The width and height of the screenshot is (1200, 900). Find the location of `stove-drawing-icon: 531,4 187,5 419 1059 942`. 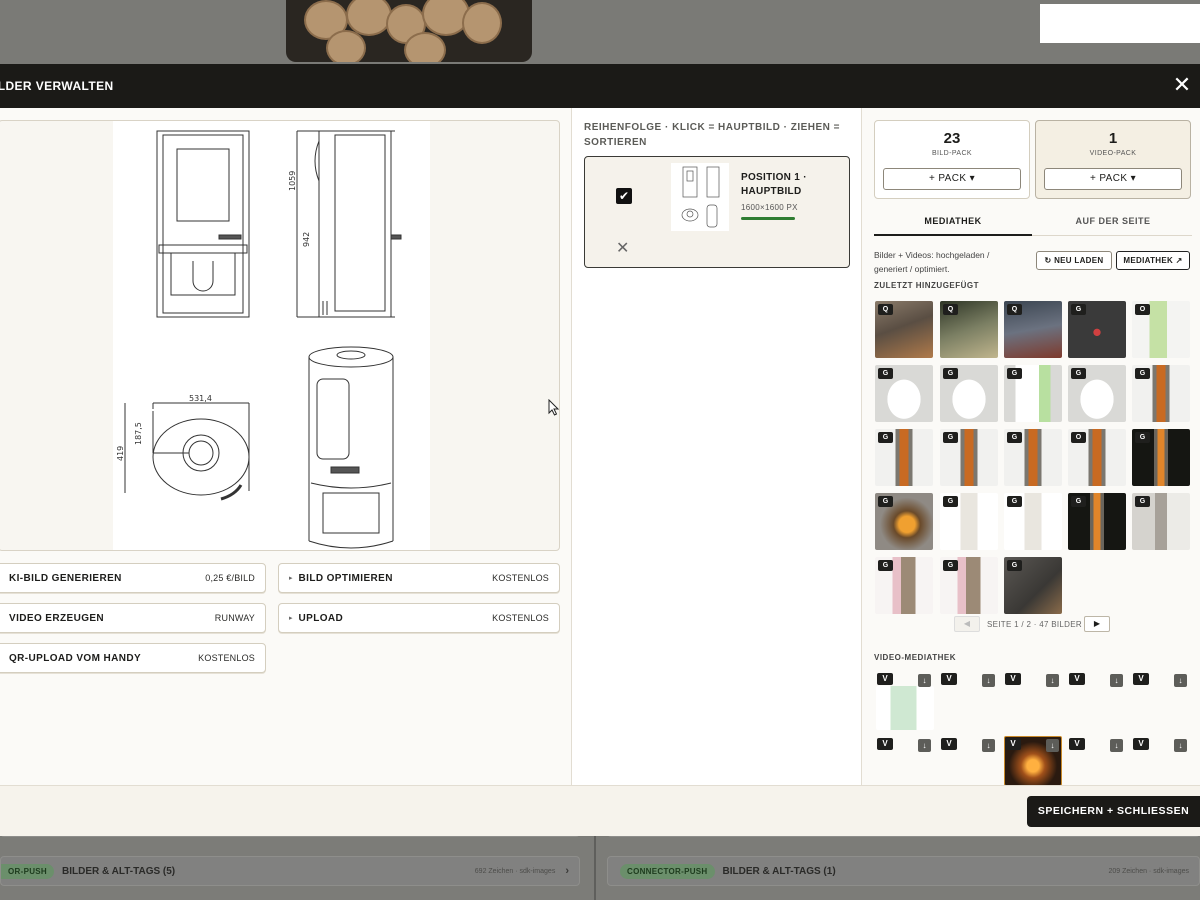

stove-drawing-icon: 531,4 187,5 419 1059 942 is located at coordinates (259, 339).